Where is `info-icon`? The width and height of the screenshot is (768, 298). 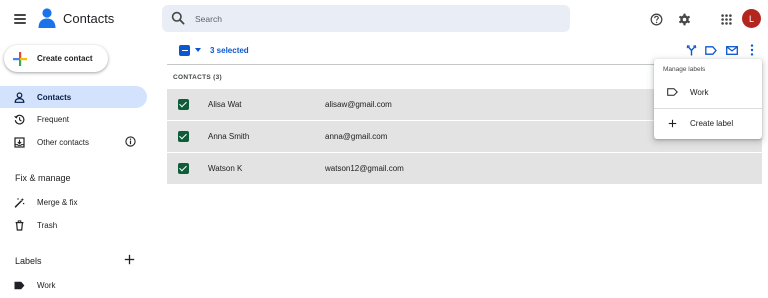 info-icon is located at coordinates (130, 141).